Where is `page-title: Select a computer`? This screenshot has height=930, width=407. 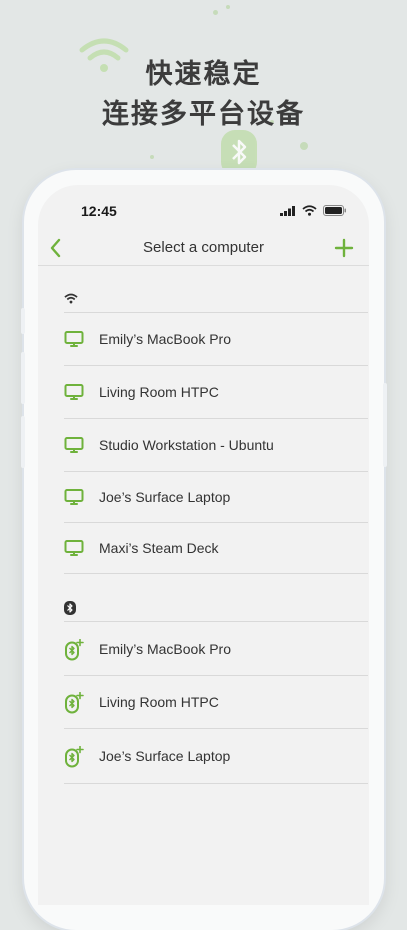
page-title: Select a computer is located at coordinates (203, 247).